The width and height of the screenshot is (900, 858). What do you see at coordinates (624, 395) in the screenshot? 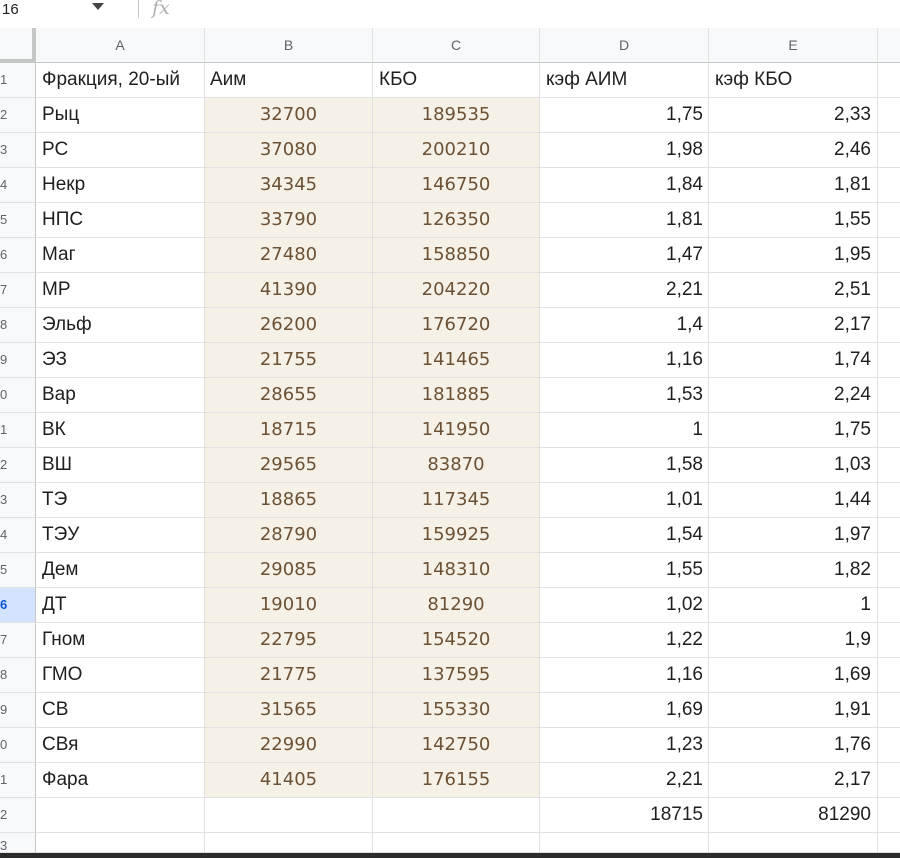
I see `cell-kef-aim: 1,53` at bounding box center [624, 395].